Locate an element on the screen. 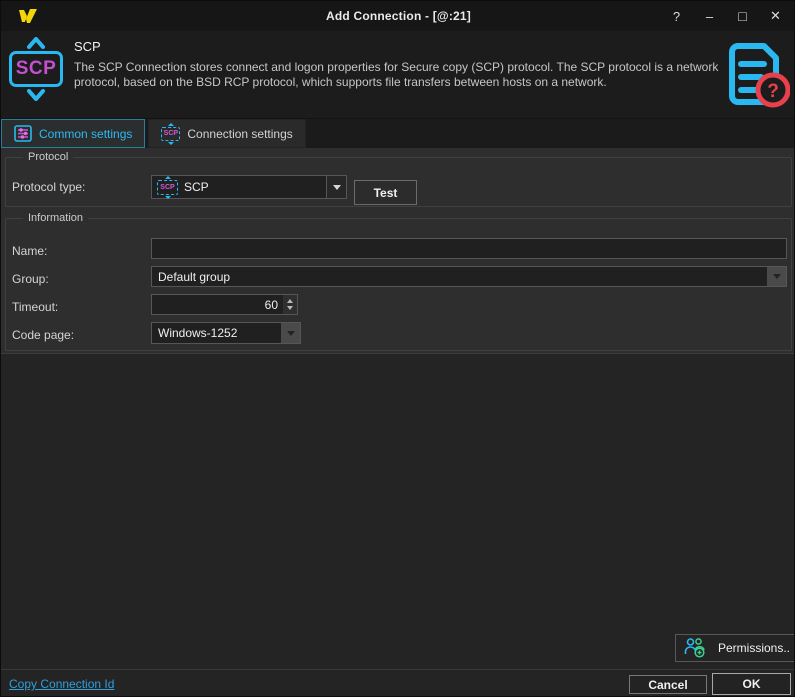  tab-common-settings: Common settings is located at coordinates (73, 133).